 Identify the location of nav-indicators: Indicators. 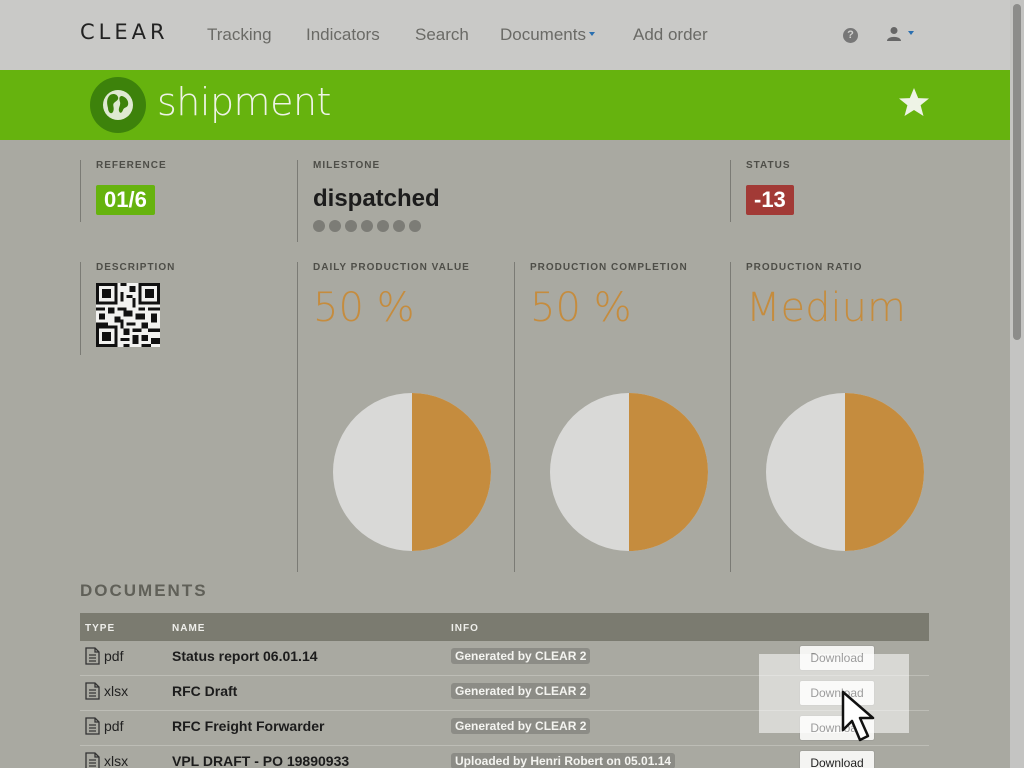
(343, 35).